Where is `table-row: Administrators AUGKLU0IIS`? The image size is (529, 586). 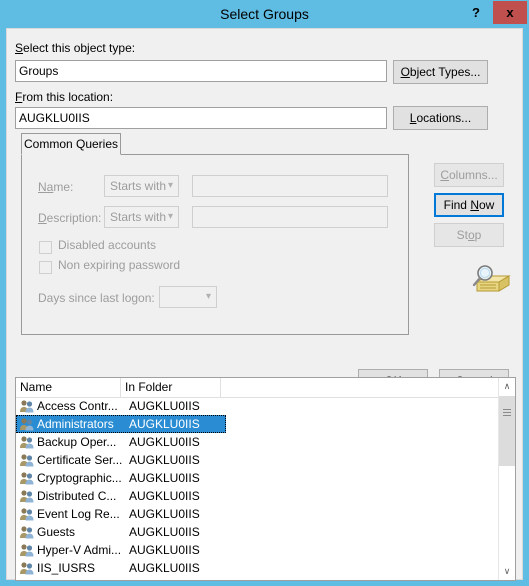
table-row: Administrators AUGKLU0IIS is located at coordinates (121, 424).